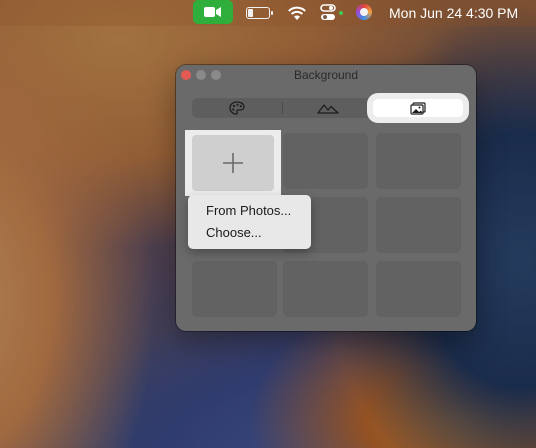  I want to click on add-background-button, so click(233, 163).